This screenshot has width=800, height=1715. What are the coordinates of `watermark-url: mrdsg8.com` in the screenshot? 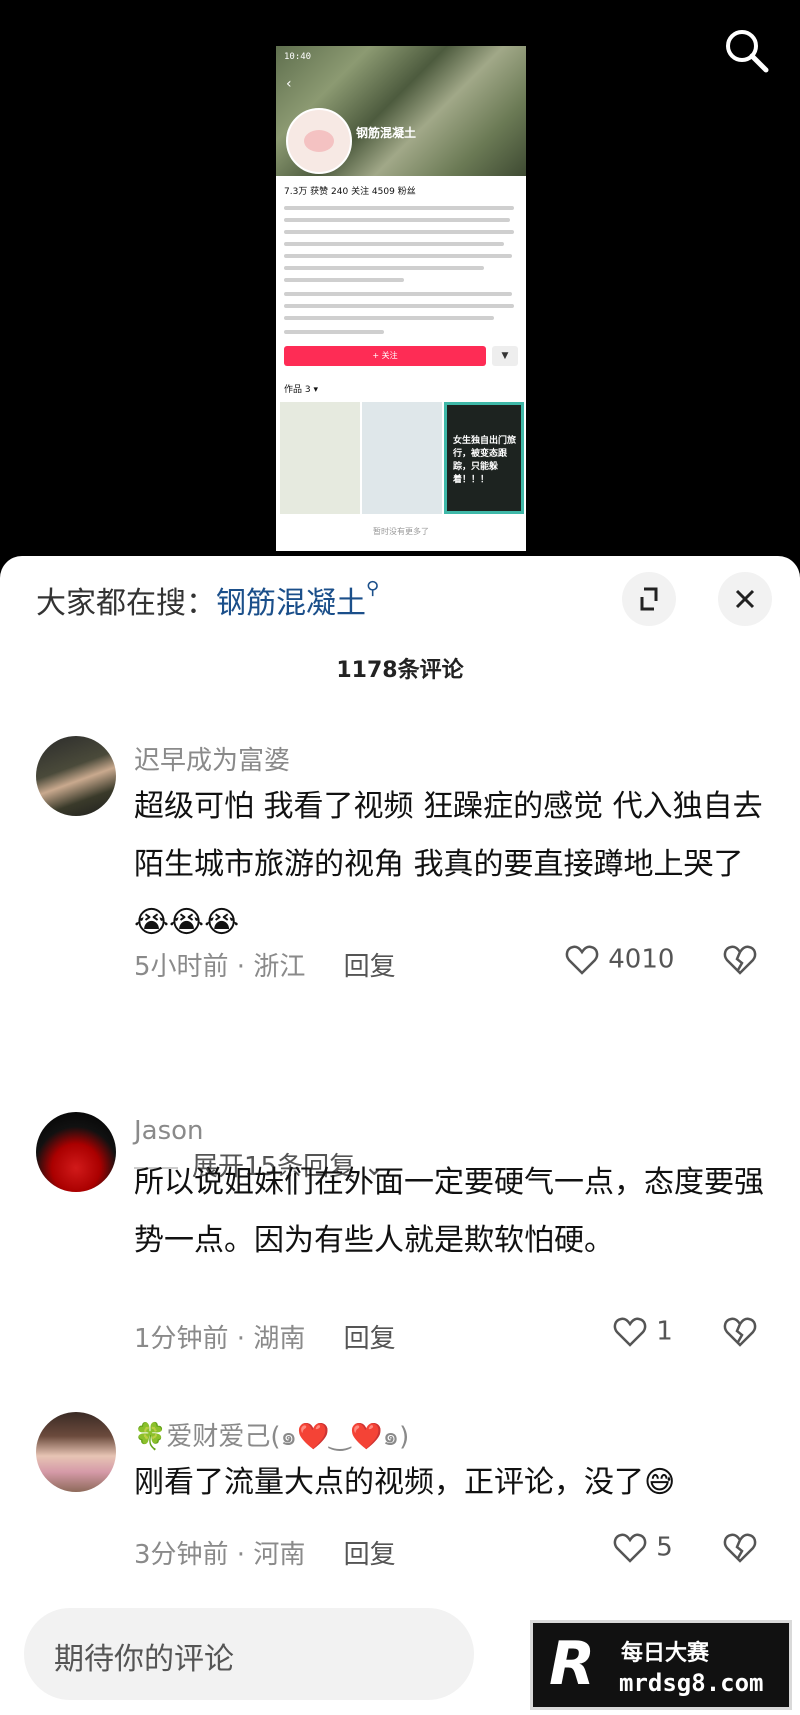 It's located at (691, 1683).